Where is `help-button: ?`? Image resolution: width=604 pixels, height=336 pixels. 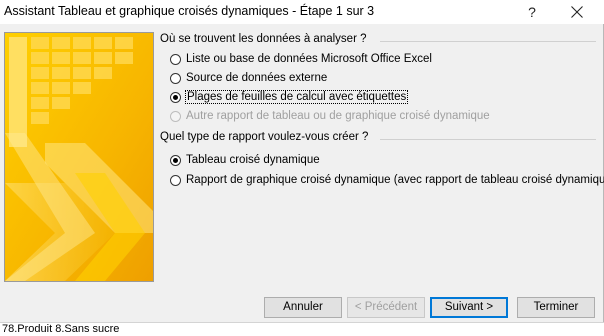
help-button: ? is located at coordinates (532, 12).